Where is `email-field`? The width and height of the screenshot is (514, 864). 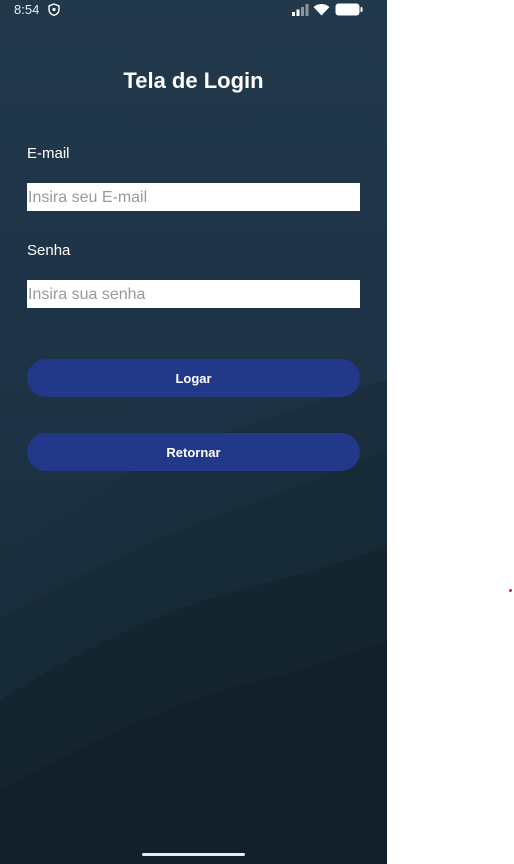 email-field is located at coordinates (193, 197).